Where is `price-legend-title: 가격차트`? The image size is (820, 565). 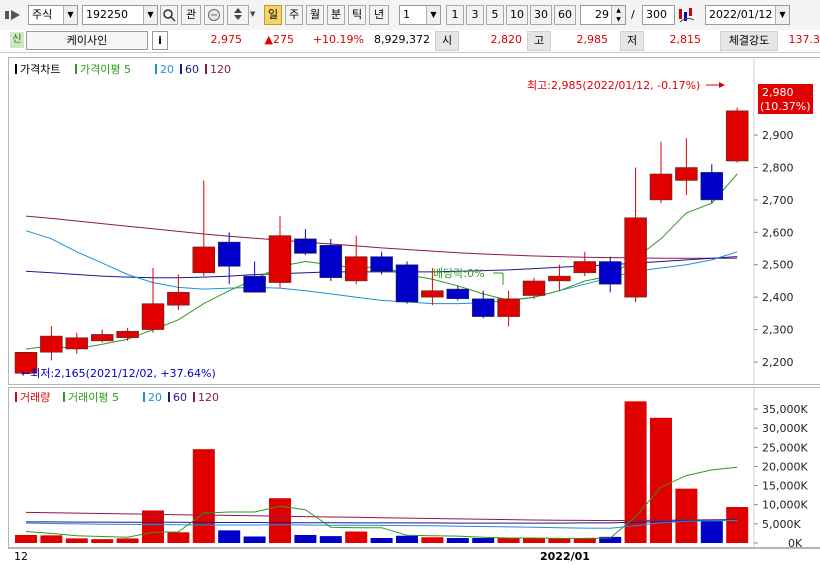 price-legend-title: 가격차트 is located at coordinates (40, 69).